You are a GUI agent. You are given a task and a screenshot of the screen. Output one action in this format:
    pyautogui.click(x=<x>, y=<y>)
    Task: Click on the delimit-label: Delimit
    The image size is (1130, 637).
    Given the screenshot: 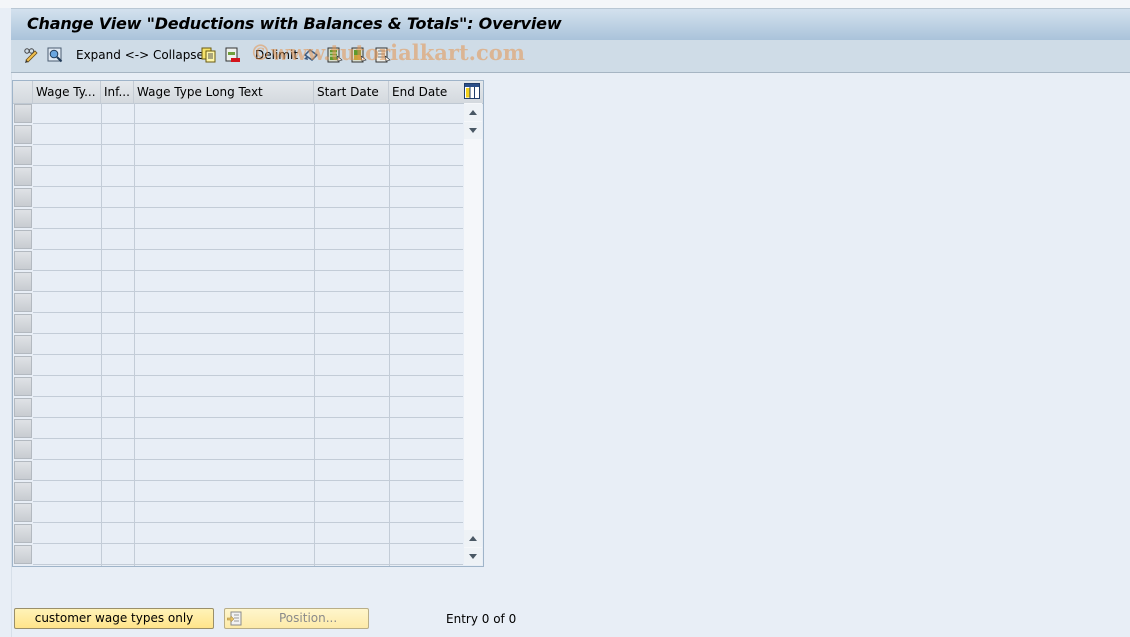 What is the action you would take?
    pyautogui.click(x=277, y=55)
    